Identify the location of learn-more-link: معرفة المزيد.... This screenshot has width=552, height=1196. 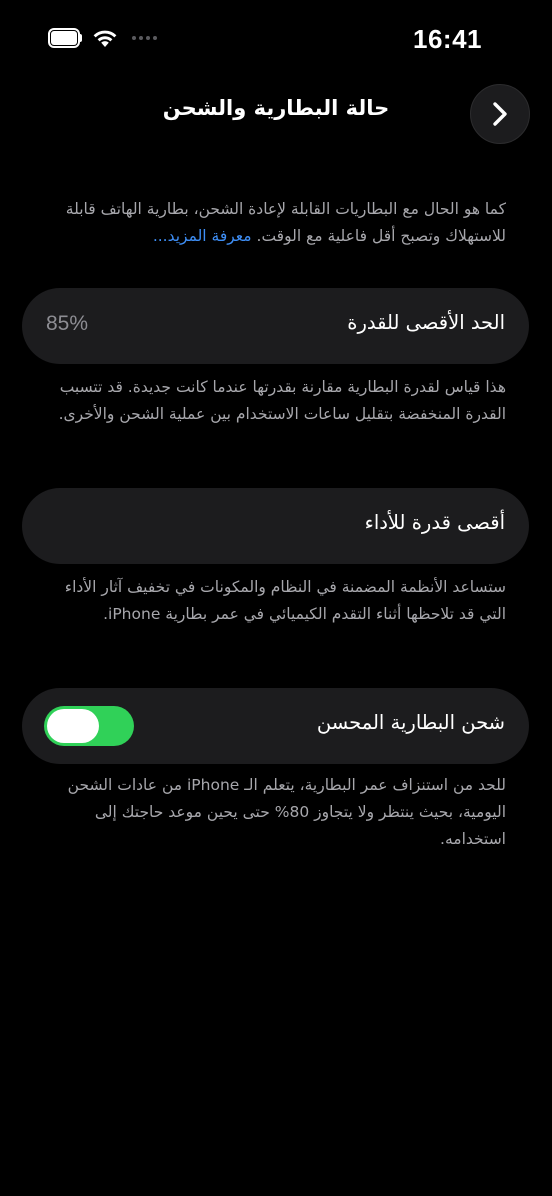
(202, 236).